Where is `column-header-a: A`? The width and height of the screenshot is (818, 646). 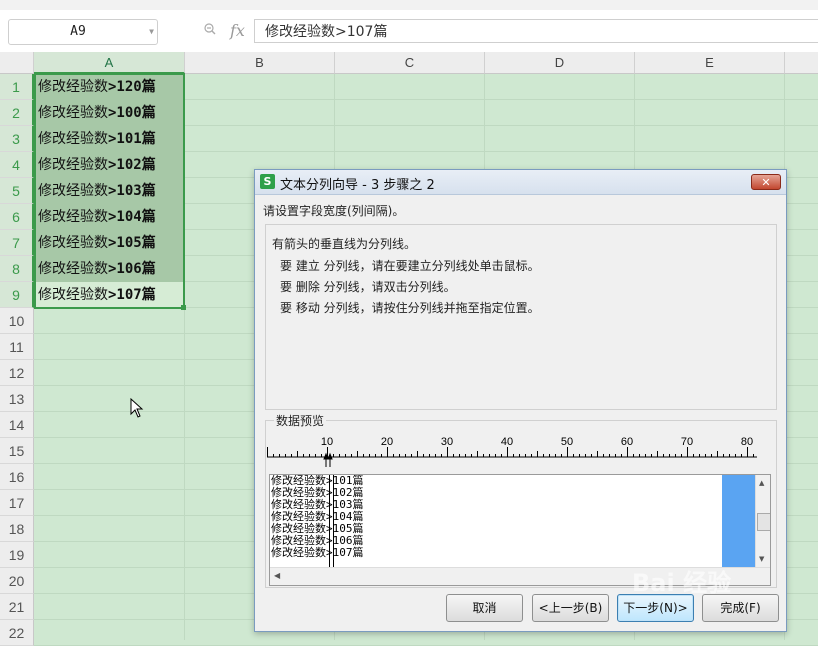 column-header-a: A is located at coordinates (109, 63).